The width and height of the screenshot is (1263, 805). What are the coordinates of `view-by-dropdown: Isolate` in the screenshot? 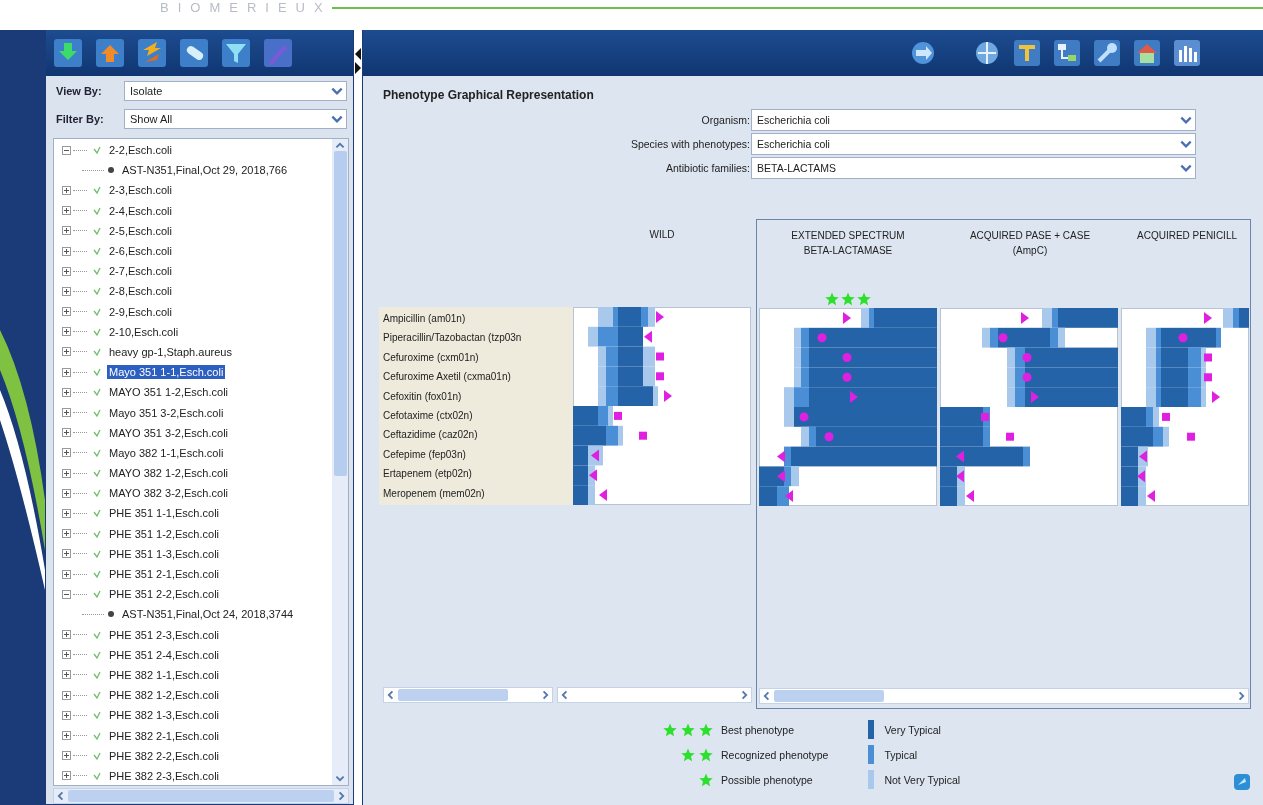 It's located at (235, 91).